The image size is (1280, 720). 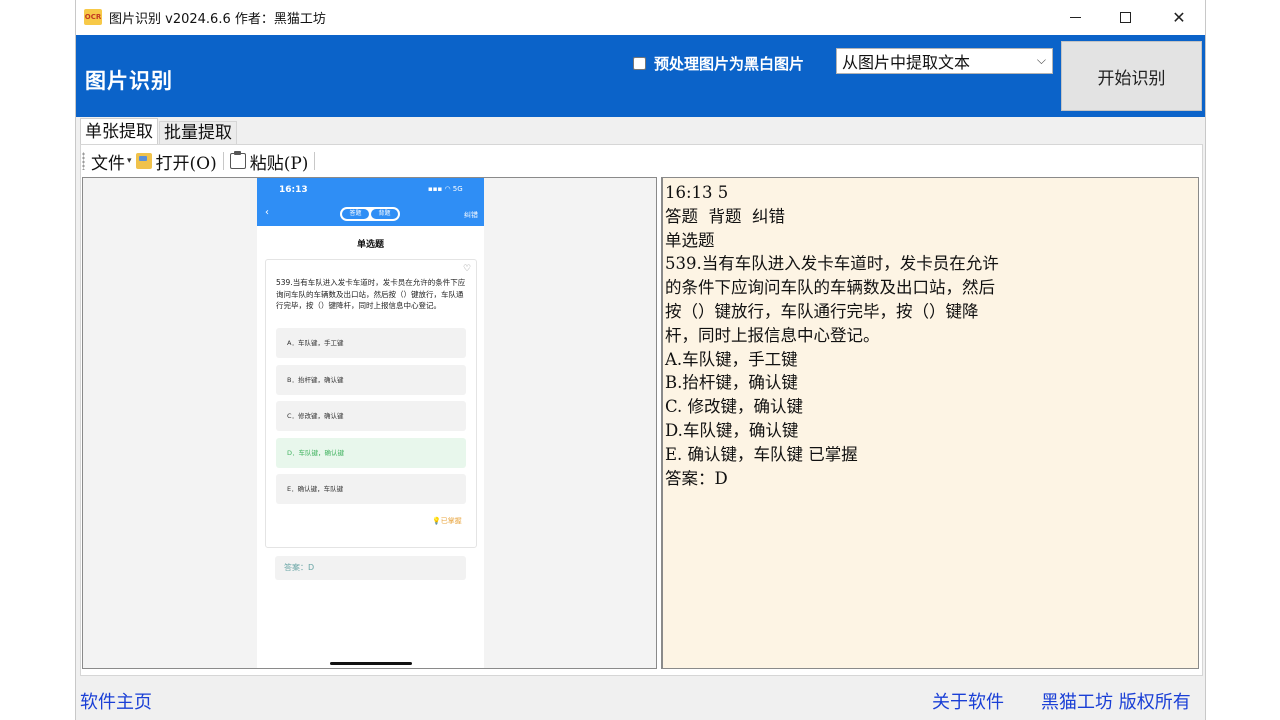 What do you see at coordinates (370, 568) in the screenshot?
I see `phone-answer: 答案：D` at bounding box center [370, 568].